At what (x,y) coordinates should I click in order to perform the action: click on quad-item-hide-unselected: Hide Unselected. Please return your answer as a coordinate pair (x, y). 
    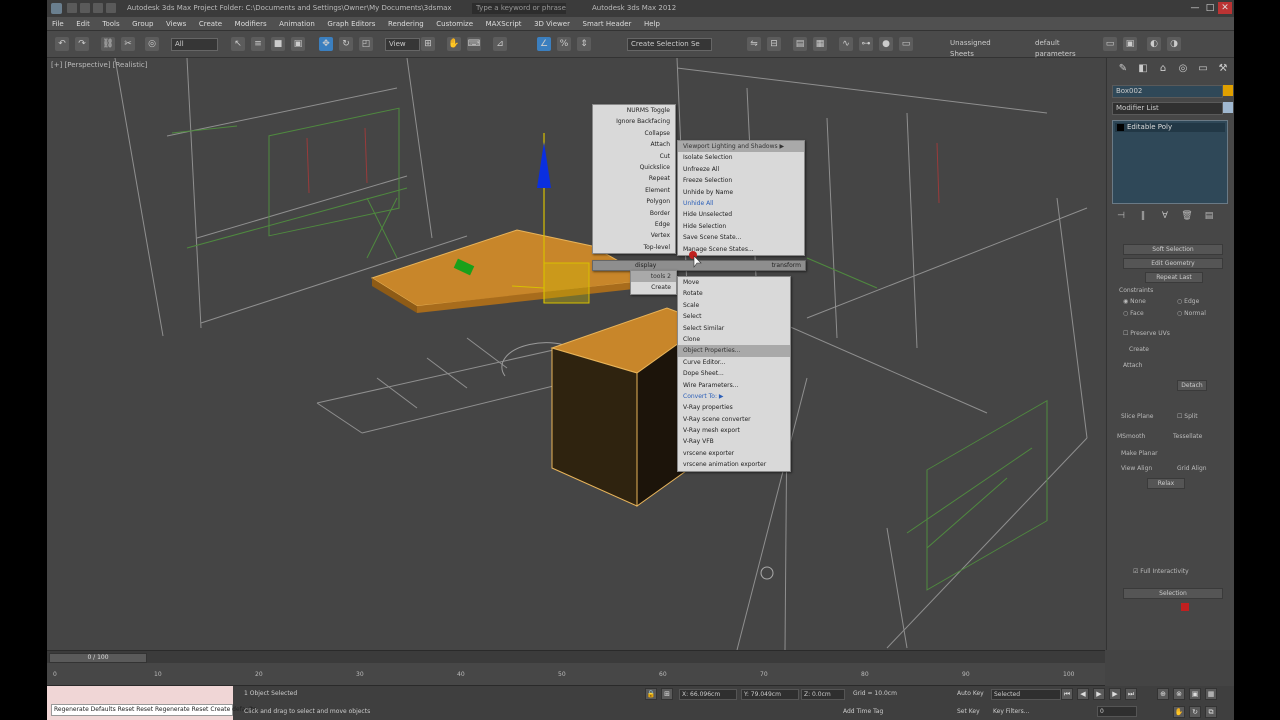
    Looking at the image, I should click on (741, 214).